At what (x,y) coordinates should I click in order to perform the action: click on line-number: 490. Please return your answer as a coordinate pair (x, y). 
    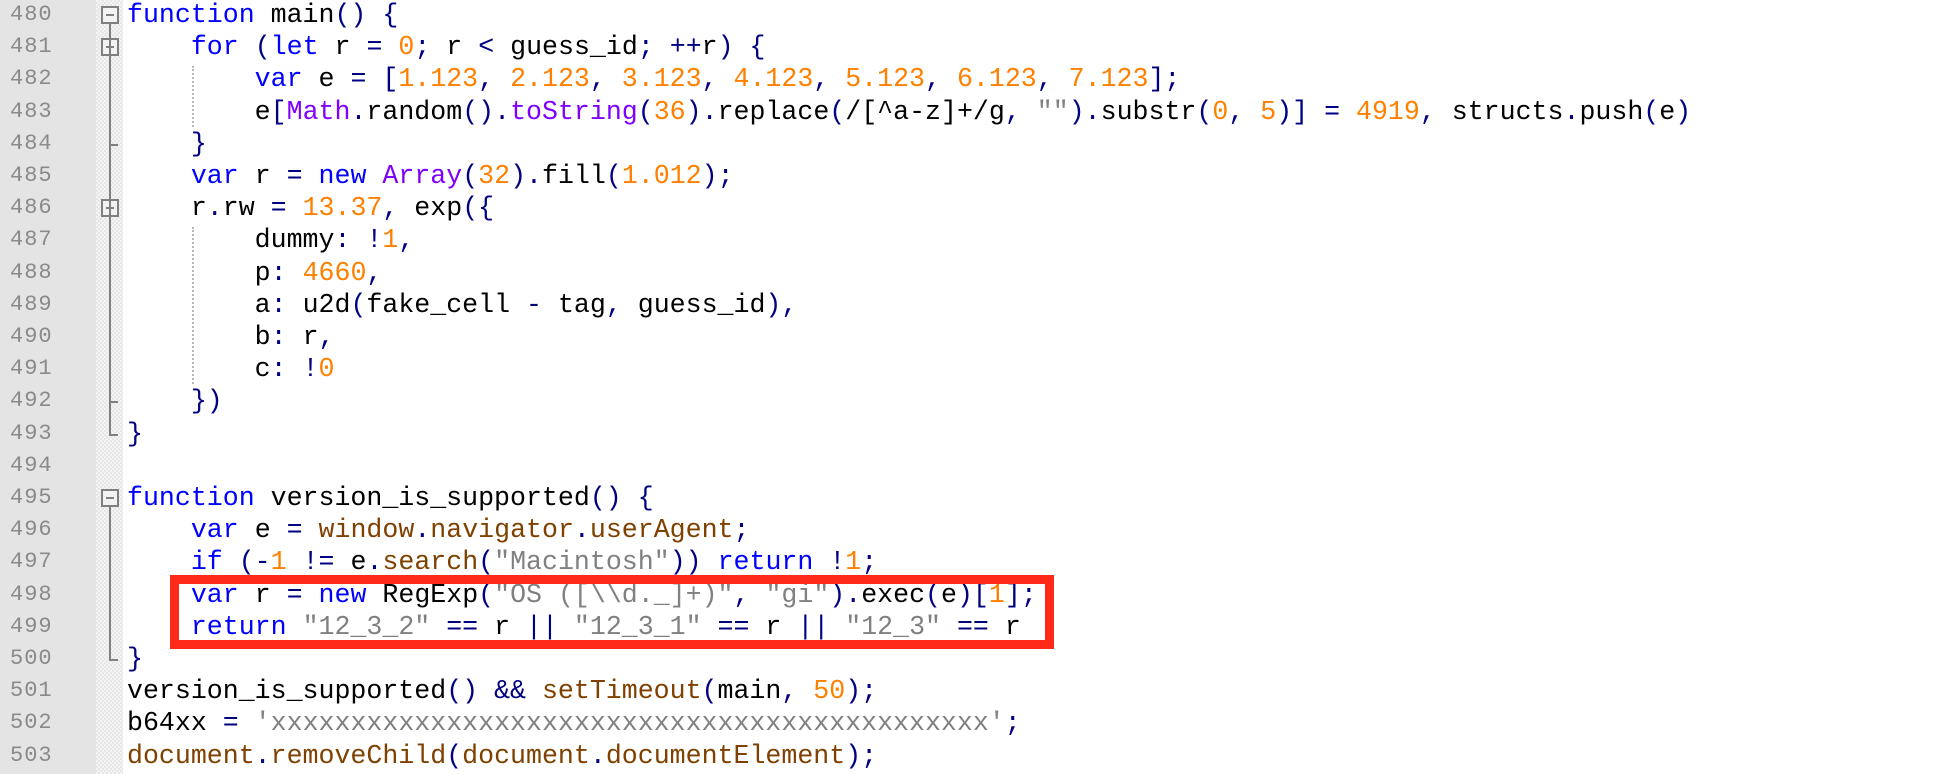
    Looking at the image, I should click on (31, 336).